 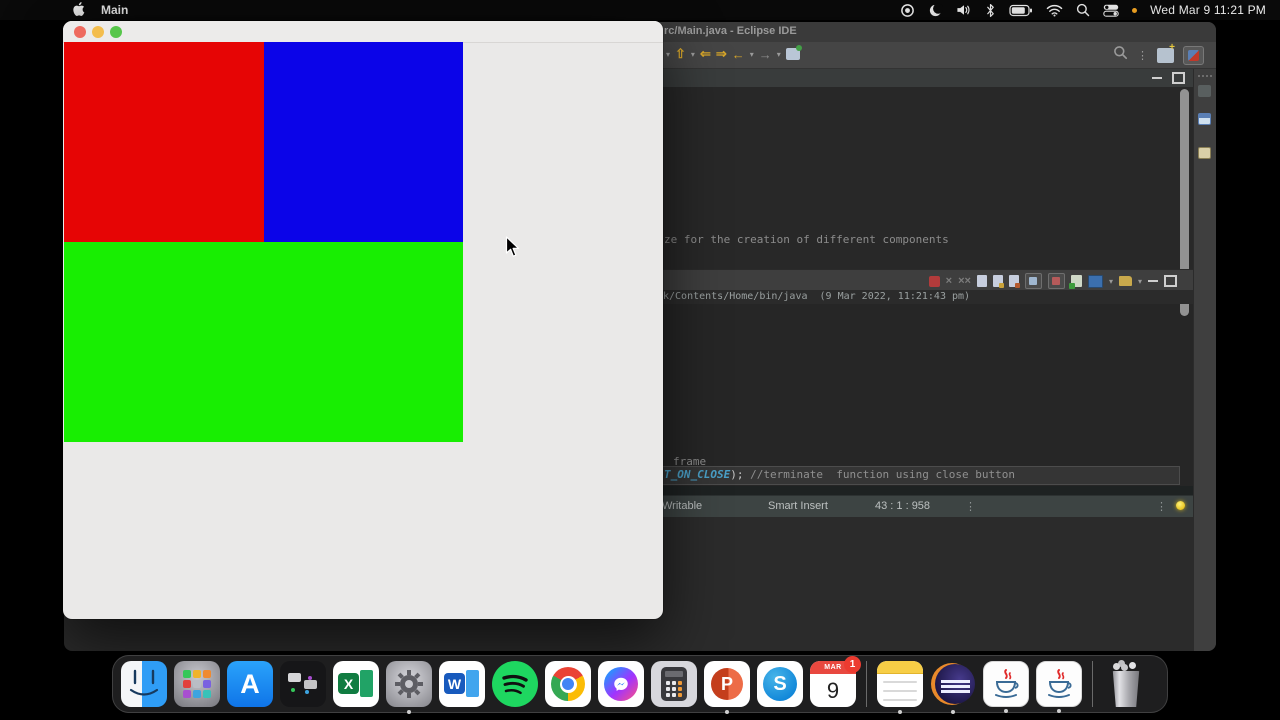 What do you see at coordinates (934, 281) in the screenshot?
I see `terminate-icon` at bounding box center [934, 281].